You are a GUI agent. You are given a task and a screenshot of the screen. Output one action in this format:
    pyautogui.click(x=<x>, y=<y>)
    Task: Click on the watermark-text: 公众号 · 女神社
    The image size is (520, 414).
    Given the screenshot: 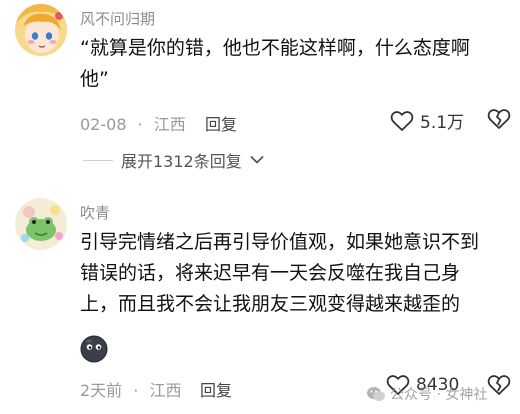 What is the action you would take?
    pyautogui.click(x=439, y=395)
    